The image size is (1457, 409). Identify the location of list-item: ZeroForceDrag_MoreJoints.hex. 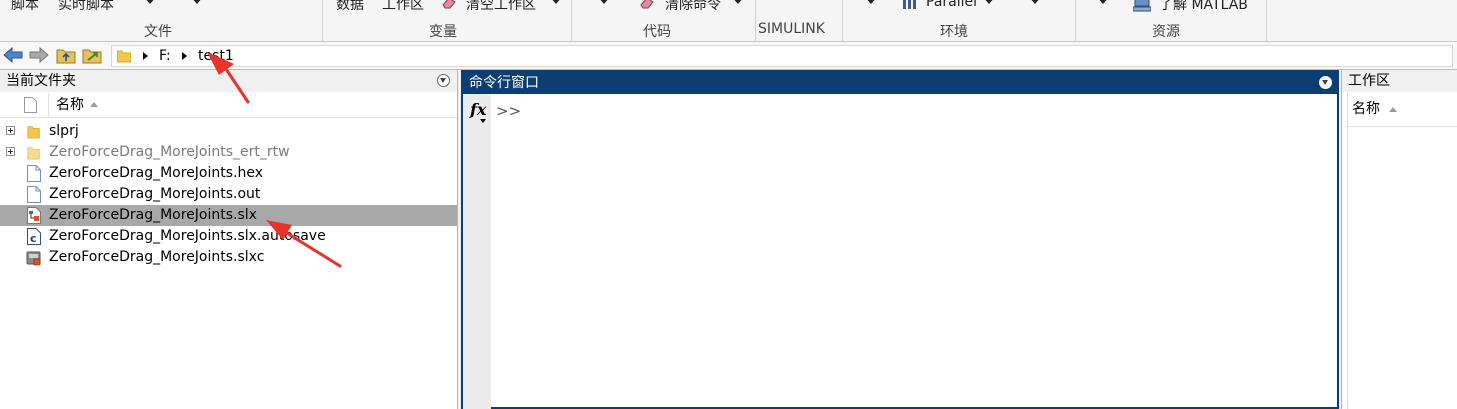
(228, 173).